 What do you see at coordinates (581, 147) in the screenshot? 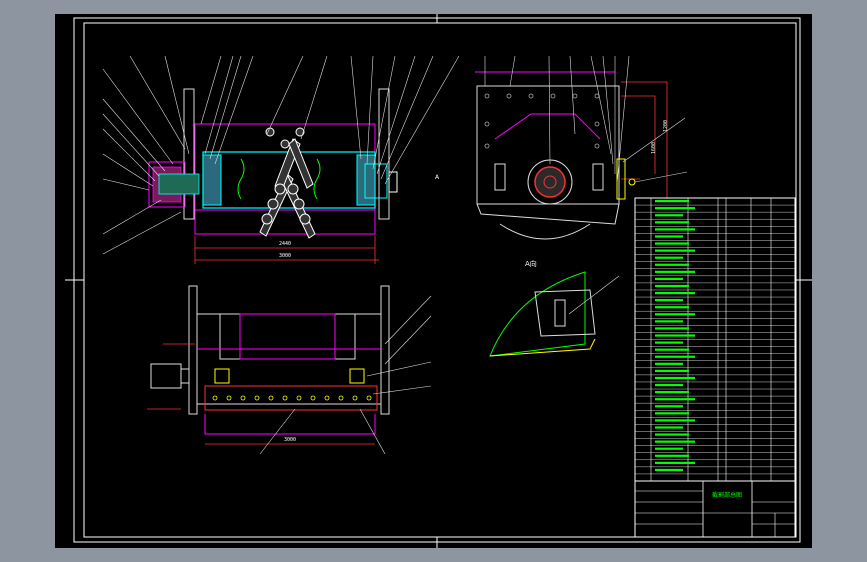
I see `side-view: 1200 1600` at bounding box center [581, 147].